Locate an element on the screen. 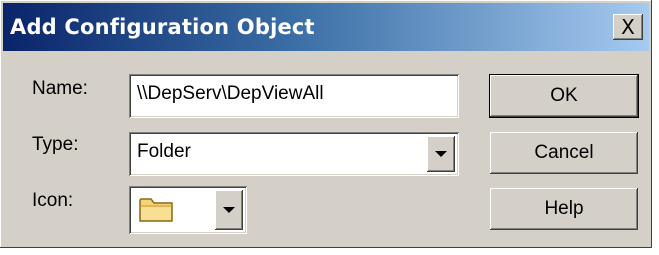 The width and height of the screenshot is (659, 255). type-label: Type: is located at coordinates (55, 144).